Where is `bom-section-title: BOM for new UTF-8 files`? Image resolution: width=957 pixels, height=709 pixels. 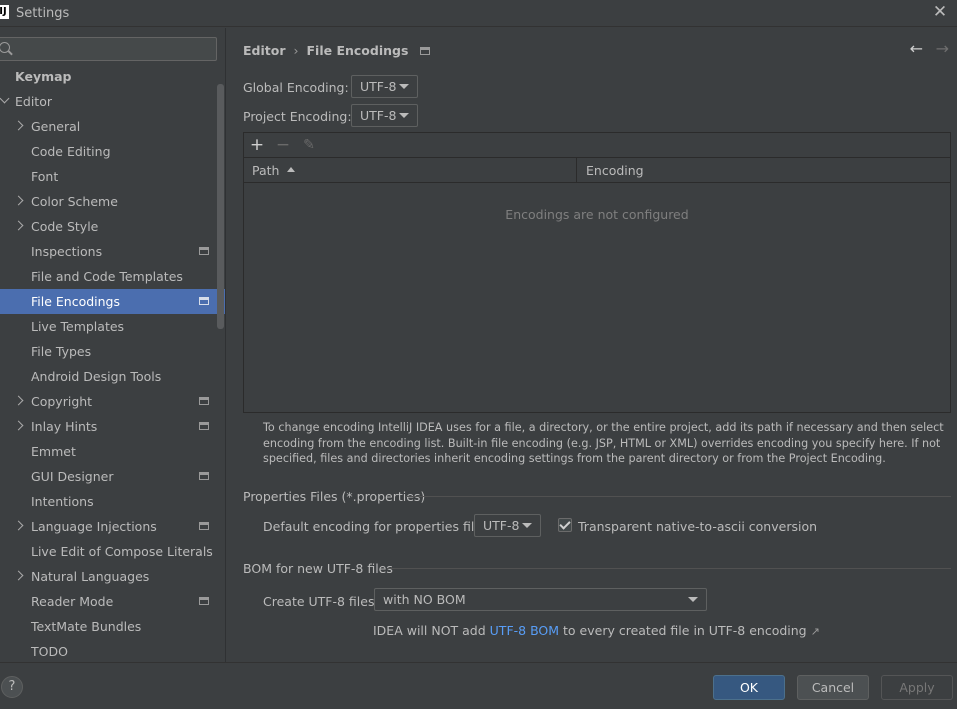 bom-section-title: BOM for new UTF-8 files is located at coordinates (318, 568).